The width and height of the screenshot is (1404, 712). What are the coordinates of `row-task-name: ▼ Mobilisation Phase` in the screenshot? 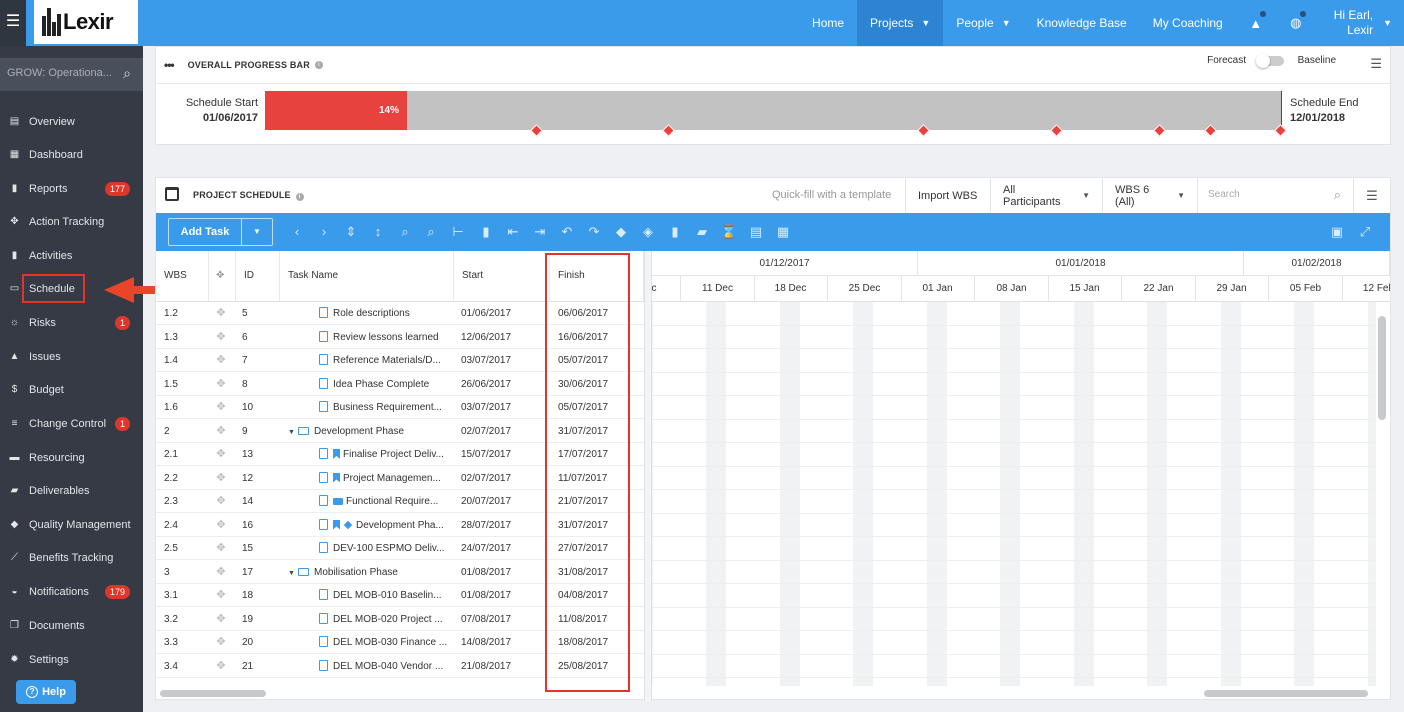 It's located at (368, 572).